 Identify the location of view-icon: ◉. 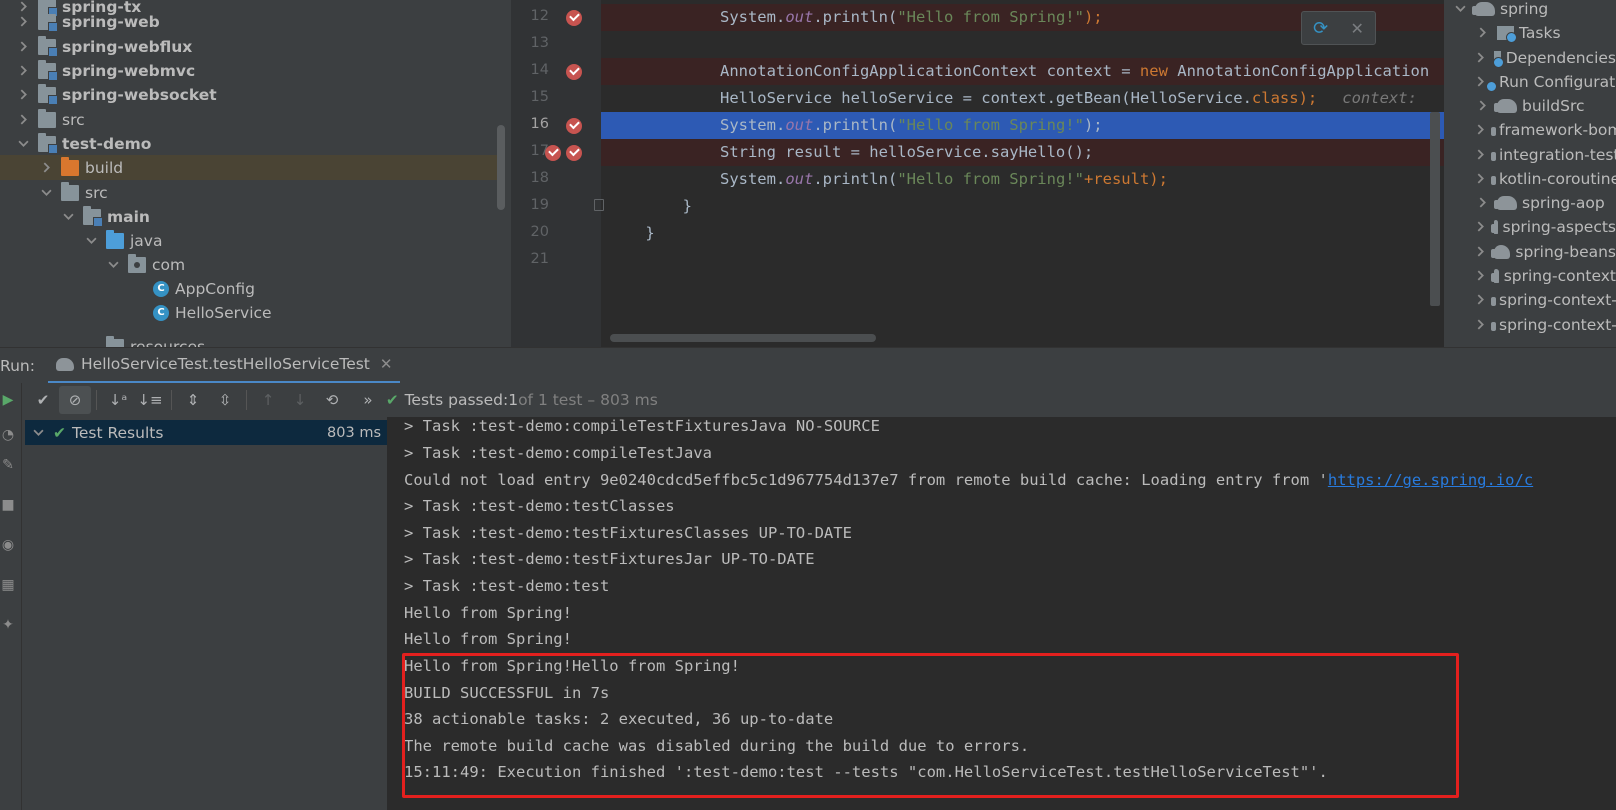
(8, 545).